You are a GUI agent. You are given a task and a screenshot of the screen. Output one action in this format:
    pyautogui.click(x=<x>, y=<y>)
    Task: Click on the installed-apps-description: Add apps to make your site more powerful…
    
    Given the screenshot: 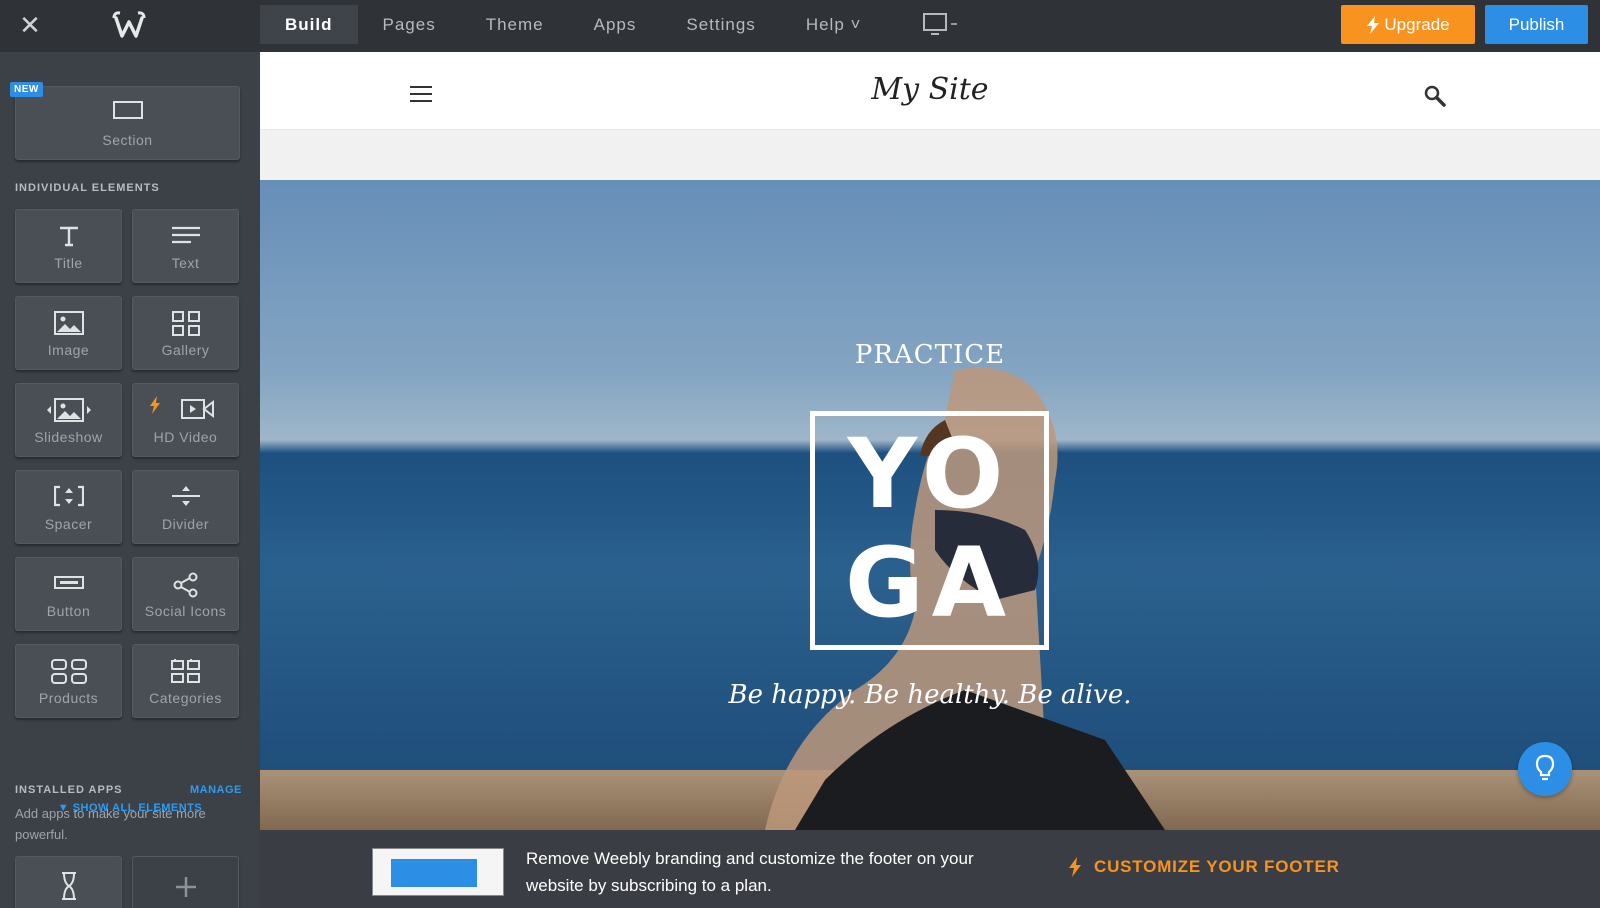 What is the action you would take?
    pyautogui.click(x=110, y=824)
    